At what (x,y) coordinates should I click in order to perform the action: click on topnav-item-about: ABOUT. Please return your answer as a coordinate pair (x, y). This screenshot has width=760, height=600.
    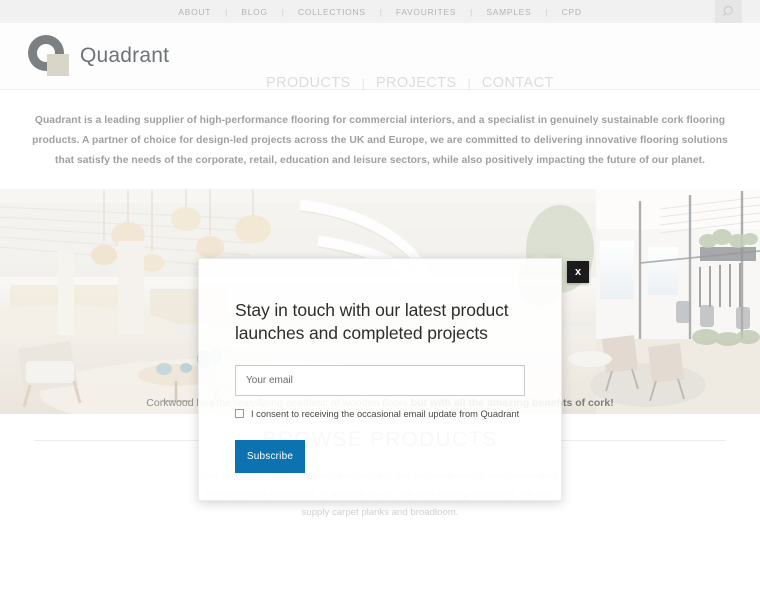
    Looking at the image, I should click on (194, 12).